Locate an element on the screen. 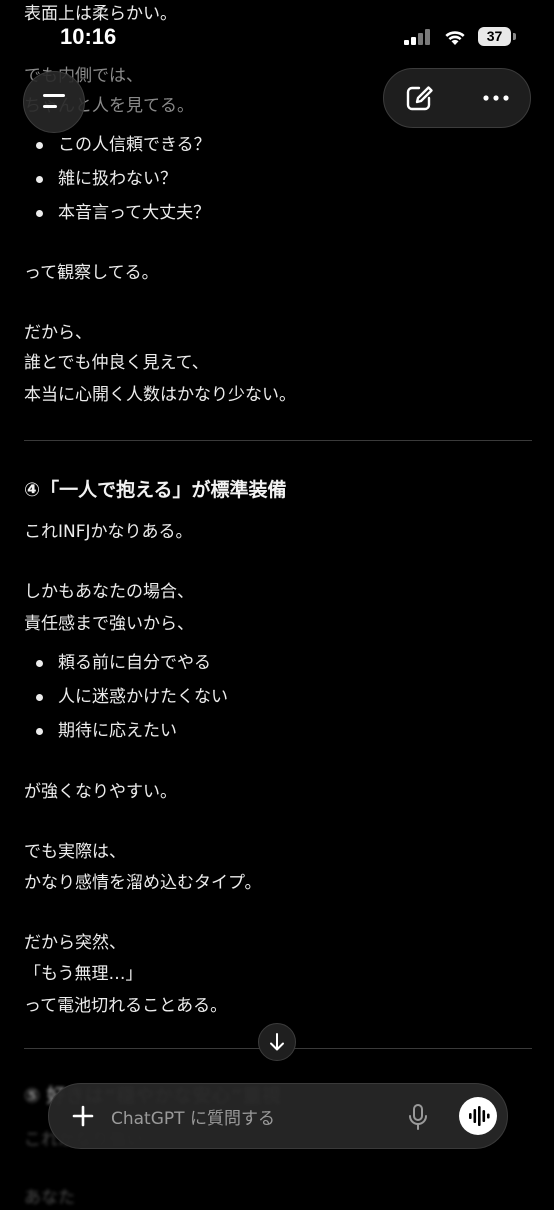 The width and height of the screenshot is (554, 1210). dictation-button is located at coordinates (418, 1117).